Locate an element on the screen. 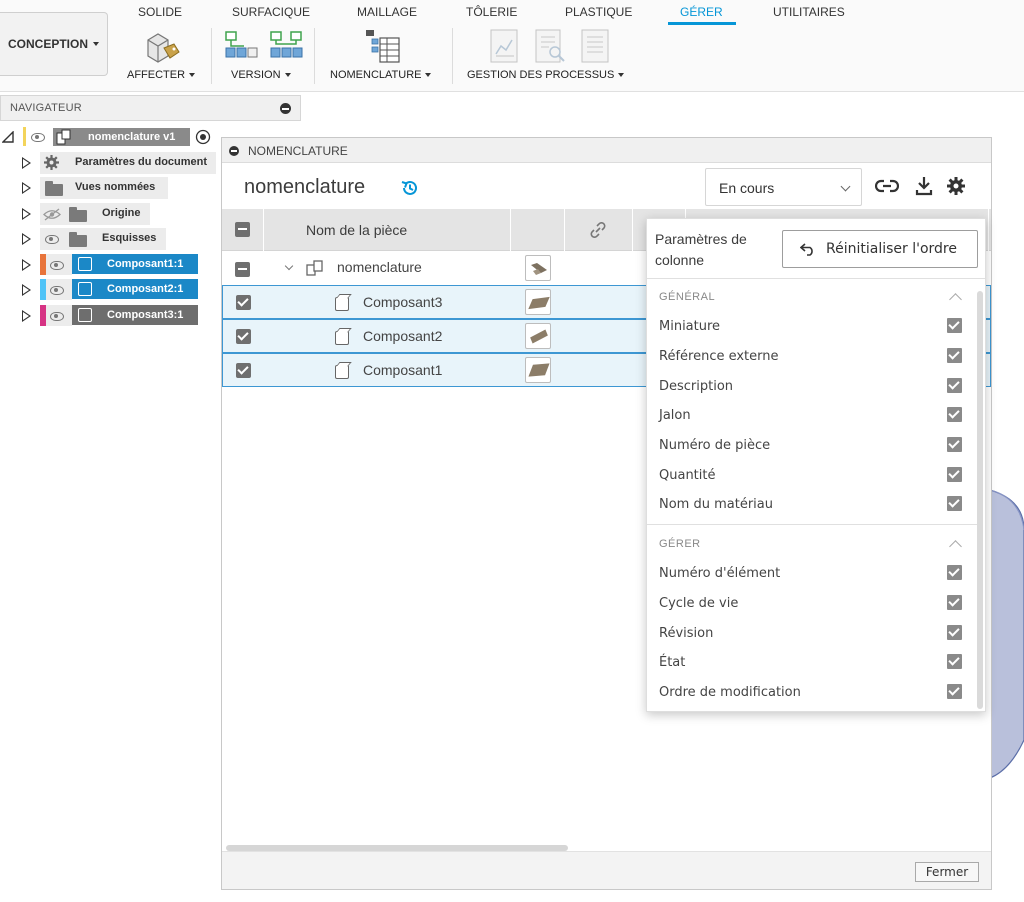 Image resolution: width=1024 pixels, height=902 pixels. tree-item-named-views: Vues nommées is located at coordinates (110, 188).